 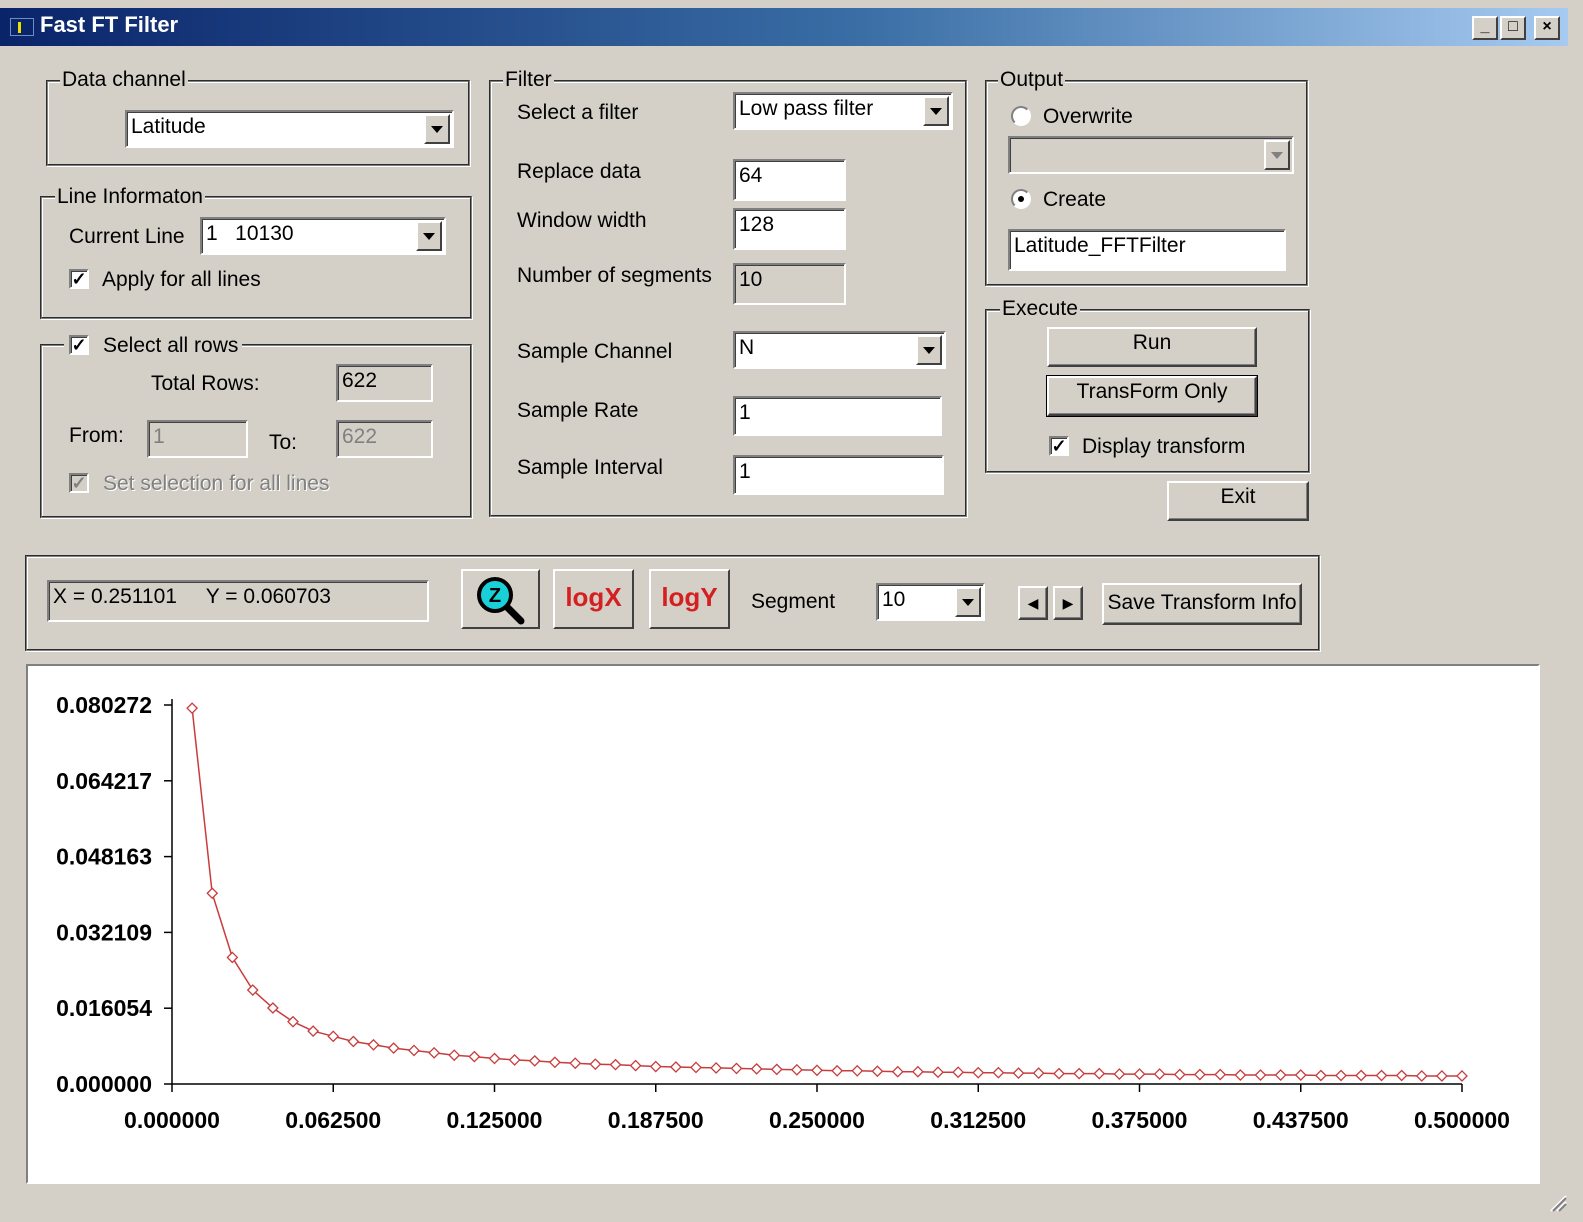 I want to click on data-channel-select: Latitude, so click(x=289, y=129).